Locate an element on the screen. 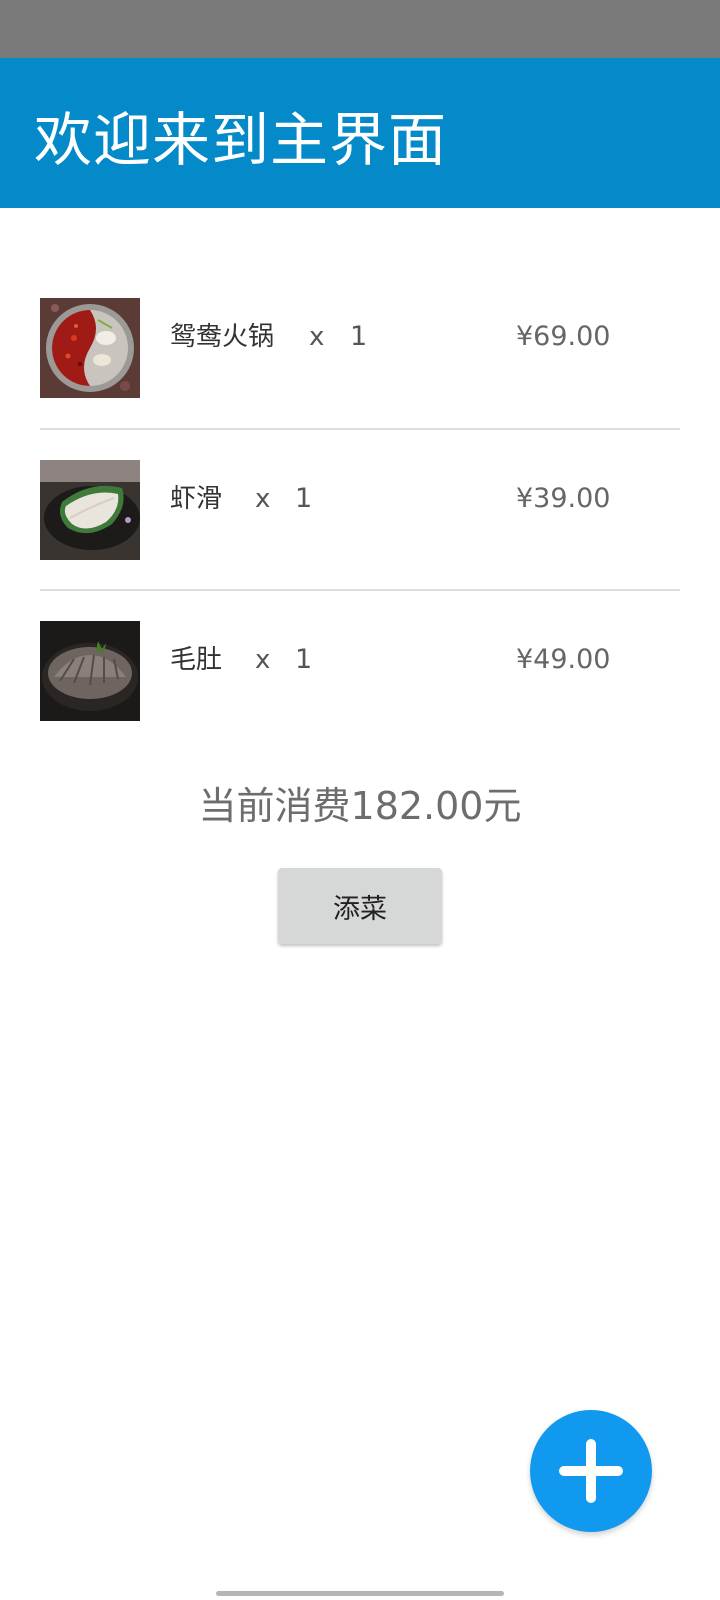 The height and width of the screenshot is (1600, 720). order-item-tripe: 毛肚 x 1 ¥49.00 is located at coordinates (360, 671).